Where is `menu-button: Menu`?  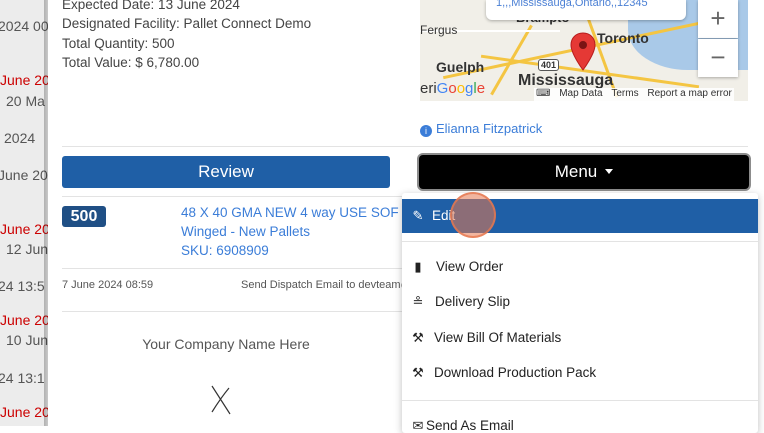
menu-button: Menu is located at coordinates (584, 172).